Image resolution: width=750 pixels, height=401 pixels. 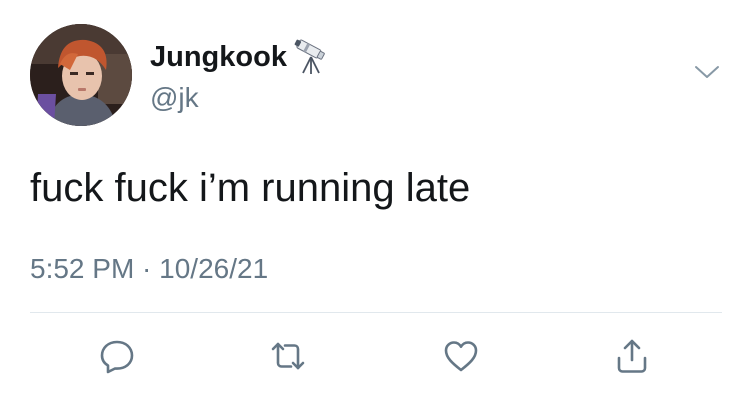 I want to click on retweet-arrows-icon, so click(x=288, y=356).